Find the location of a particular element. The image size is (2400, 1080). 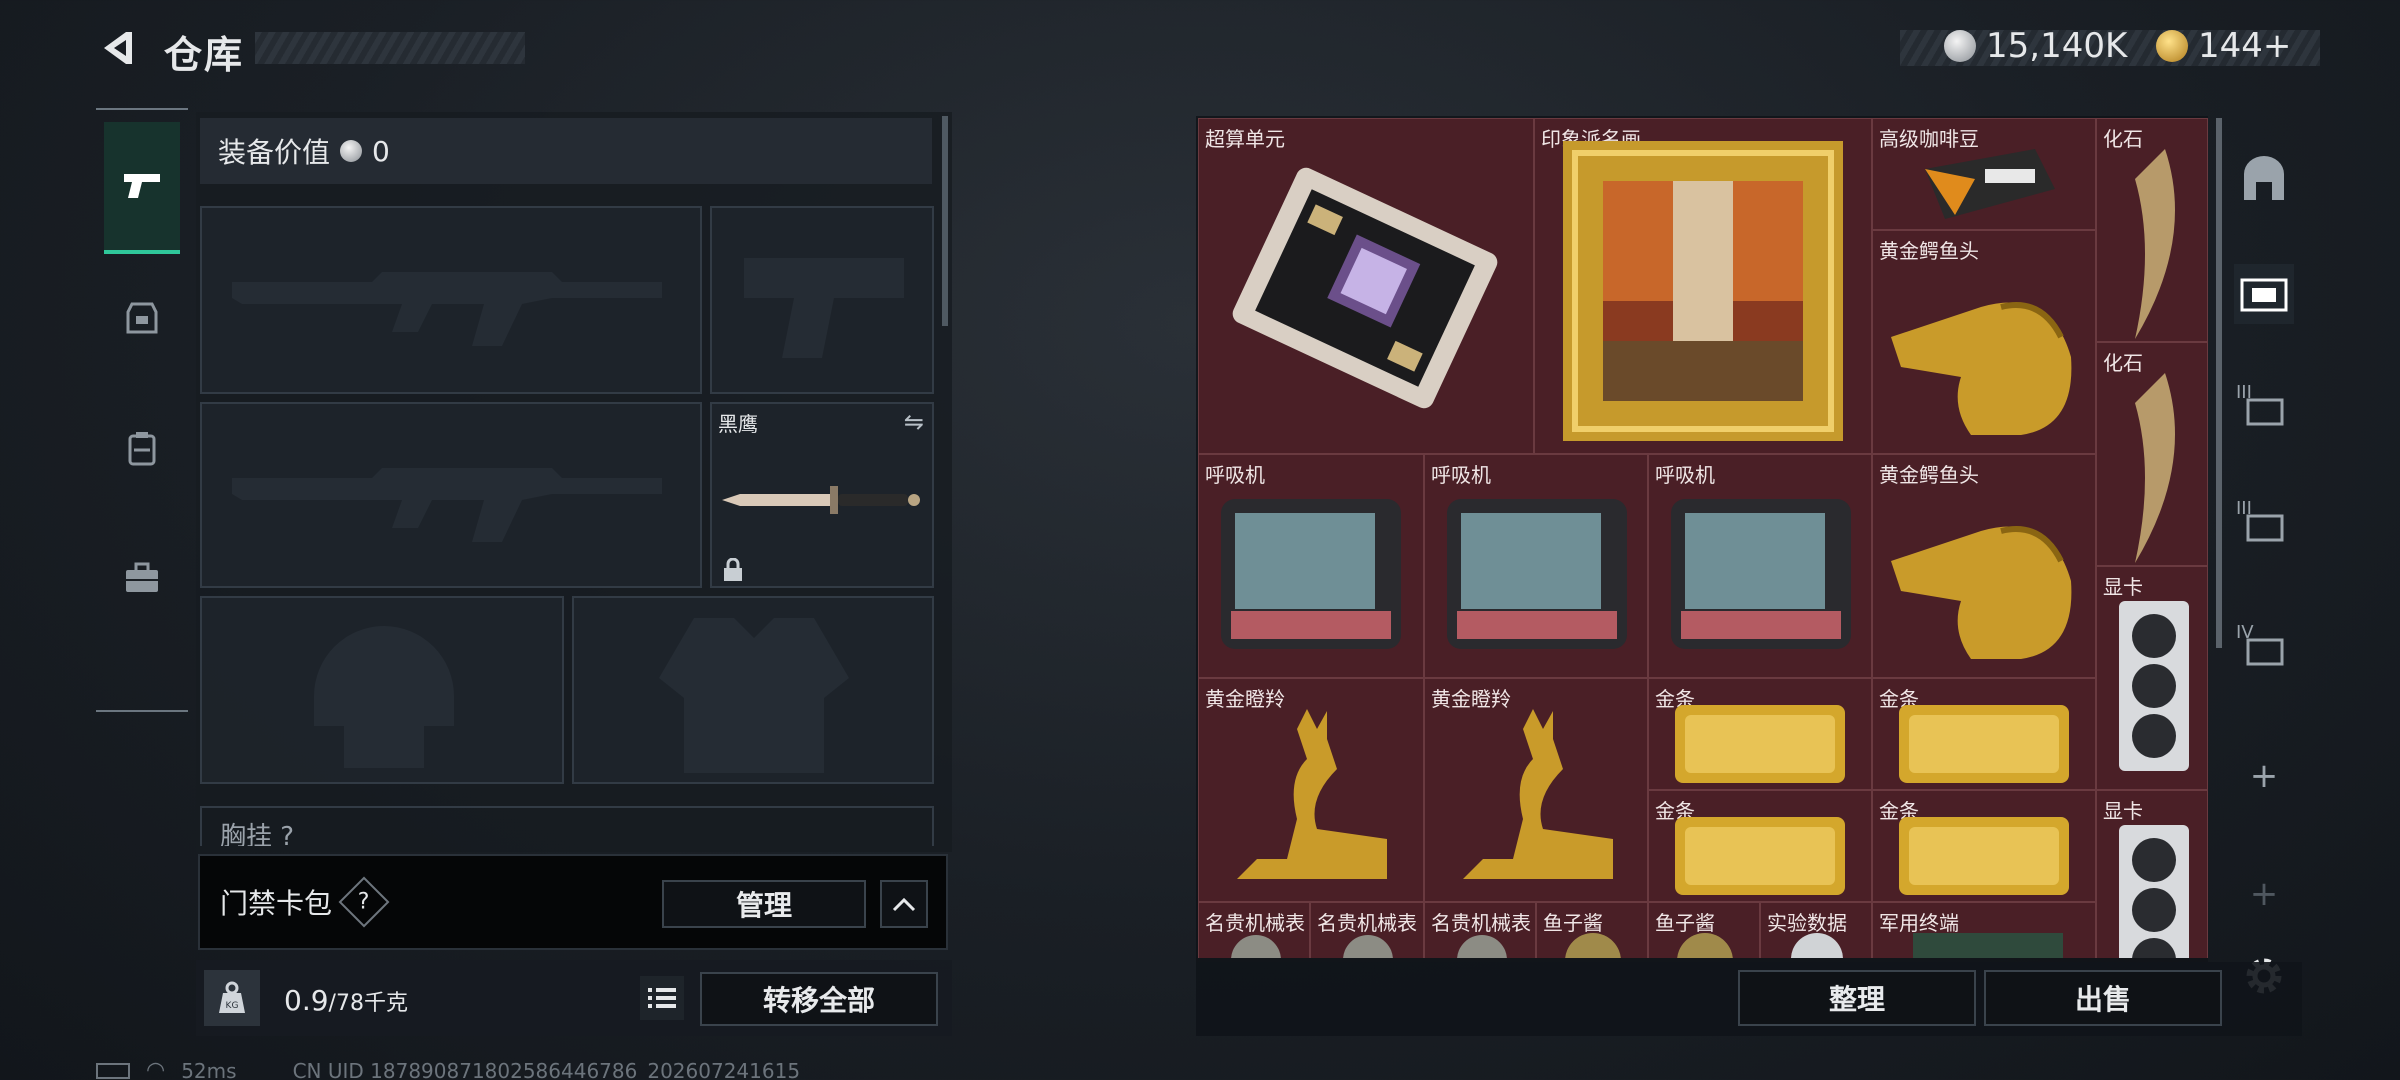

equipment-value-label: 装备价值 is located at coordinates (274, 152).